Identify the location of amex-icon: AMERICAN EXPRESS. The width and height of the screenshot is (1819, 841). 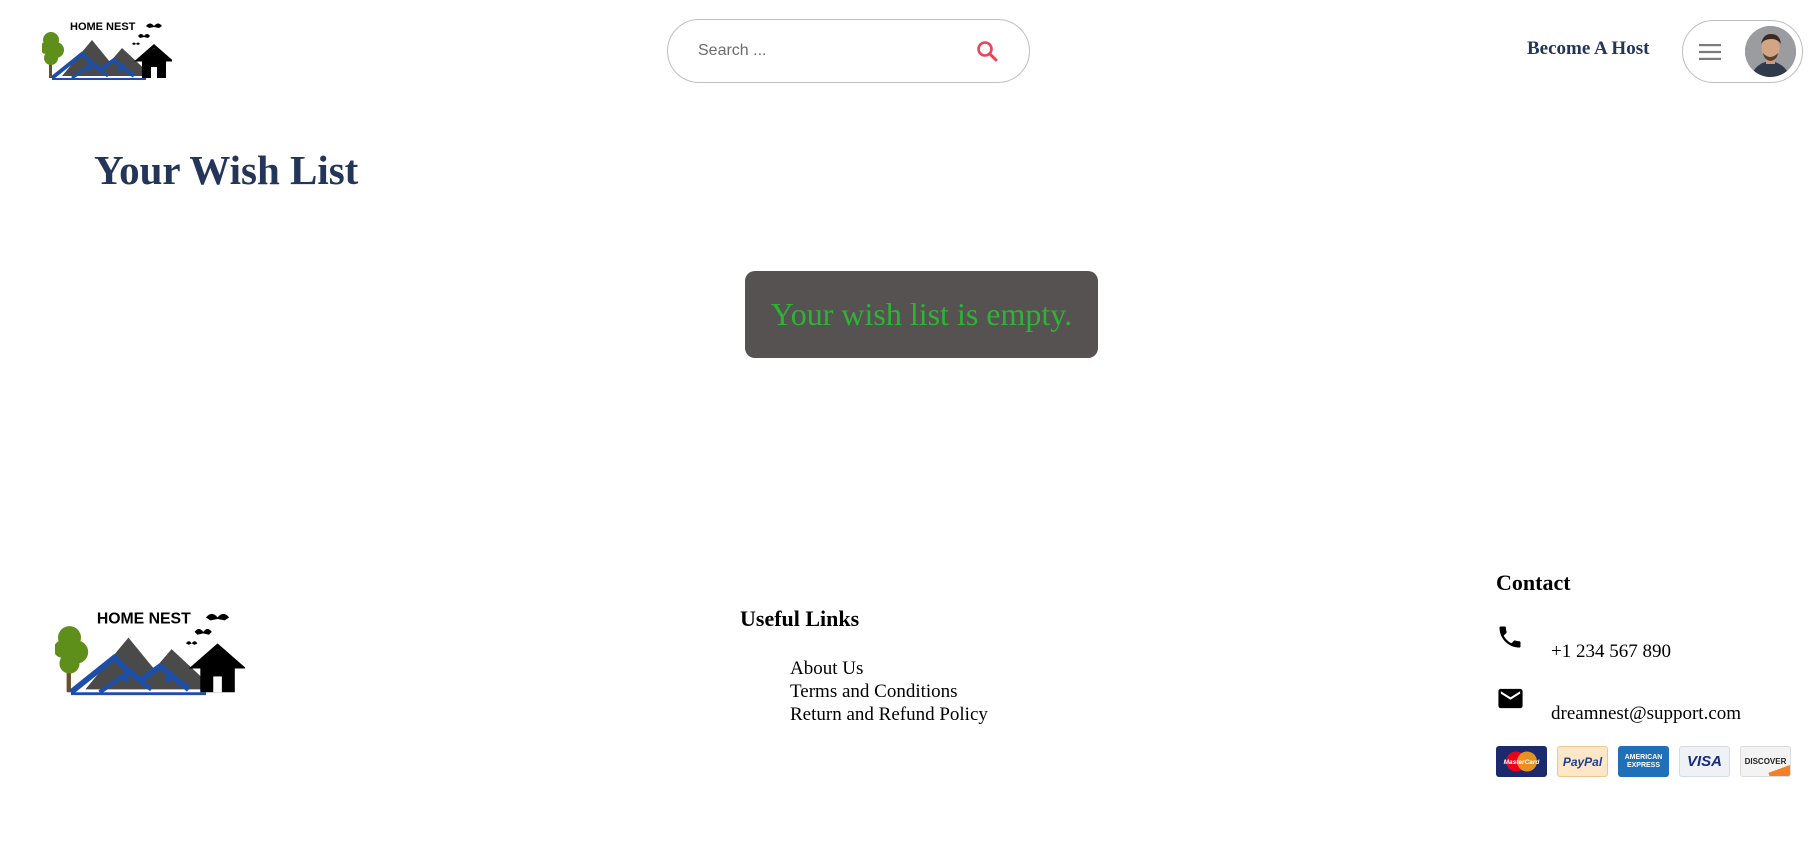
(1643, 761).